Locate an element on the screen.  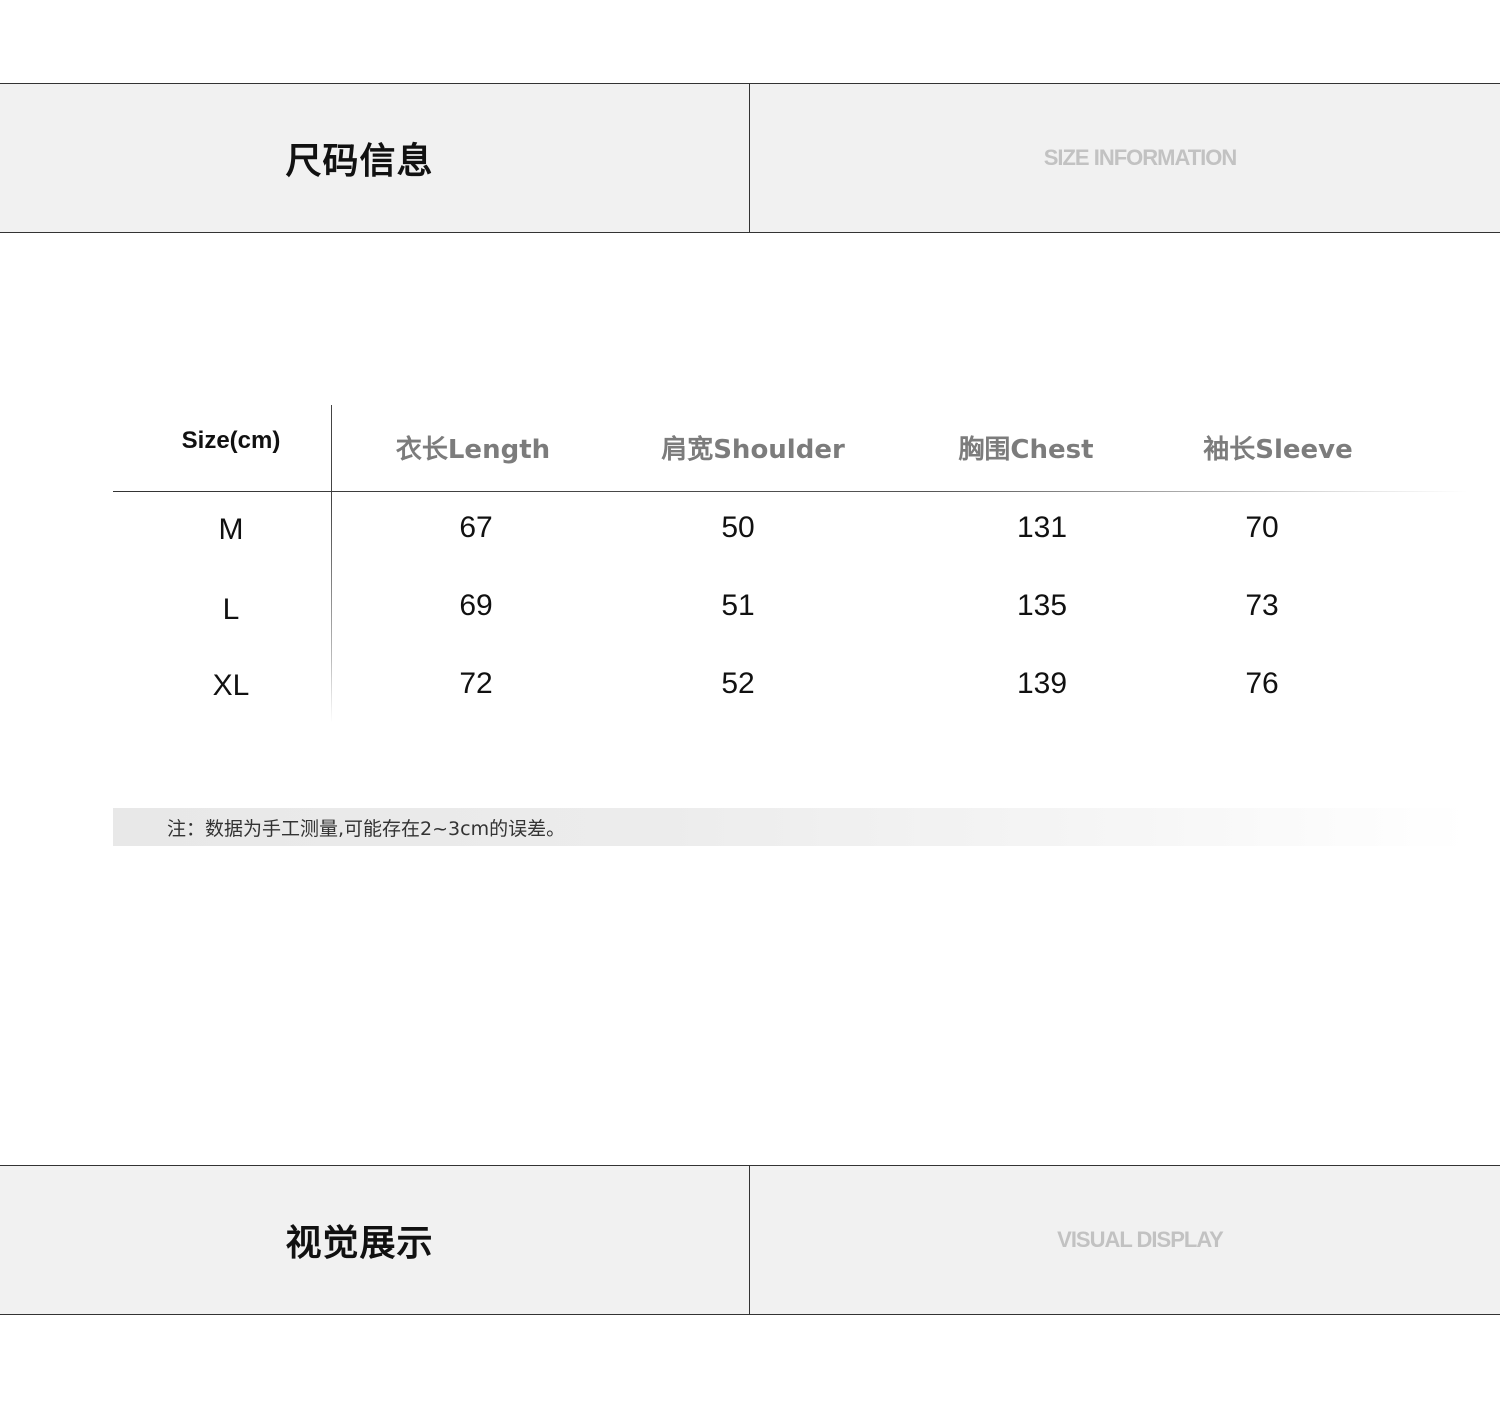
row-l-size: L is located at coordinates (231, 609).